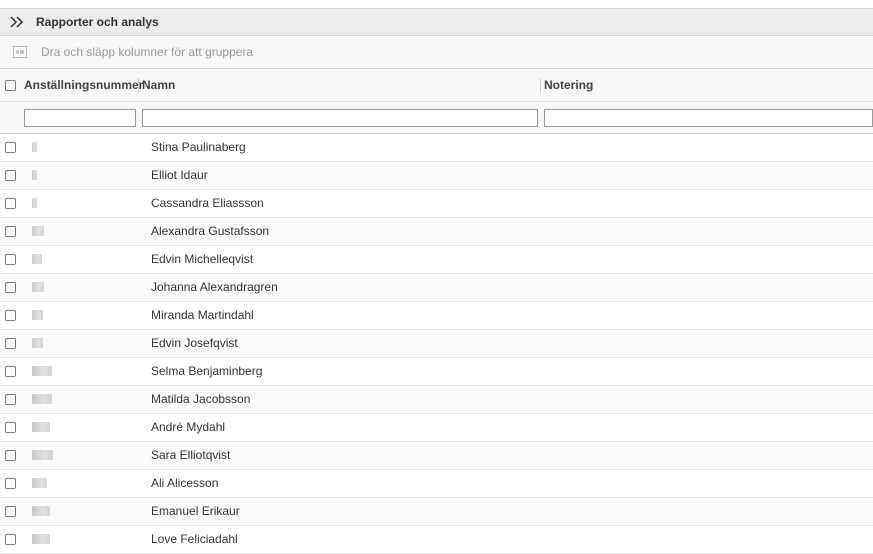  Describe the element at coordinates (194, 539) in the screenshot. I see `employee-name: Love Feliciadahl` at that location.